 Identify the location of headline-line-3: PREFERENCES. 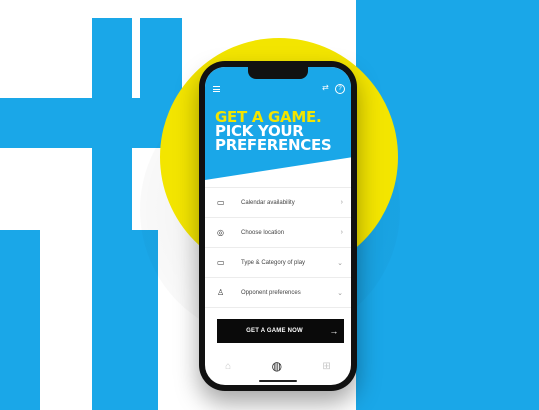
(273, 145).